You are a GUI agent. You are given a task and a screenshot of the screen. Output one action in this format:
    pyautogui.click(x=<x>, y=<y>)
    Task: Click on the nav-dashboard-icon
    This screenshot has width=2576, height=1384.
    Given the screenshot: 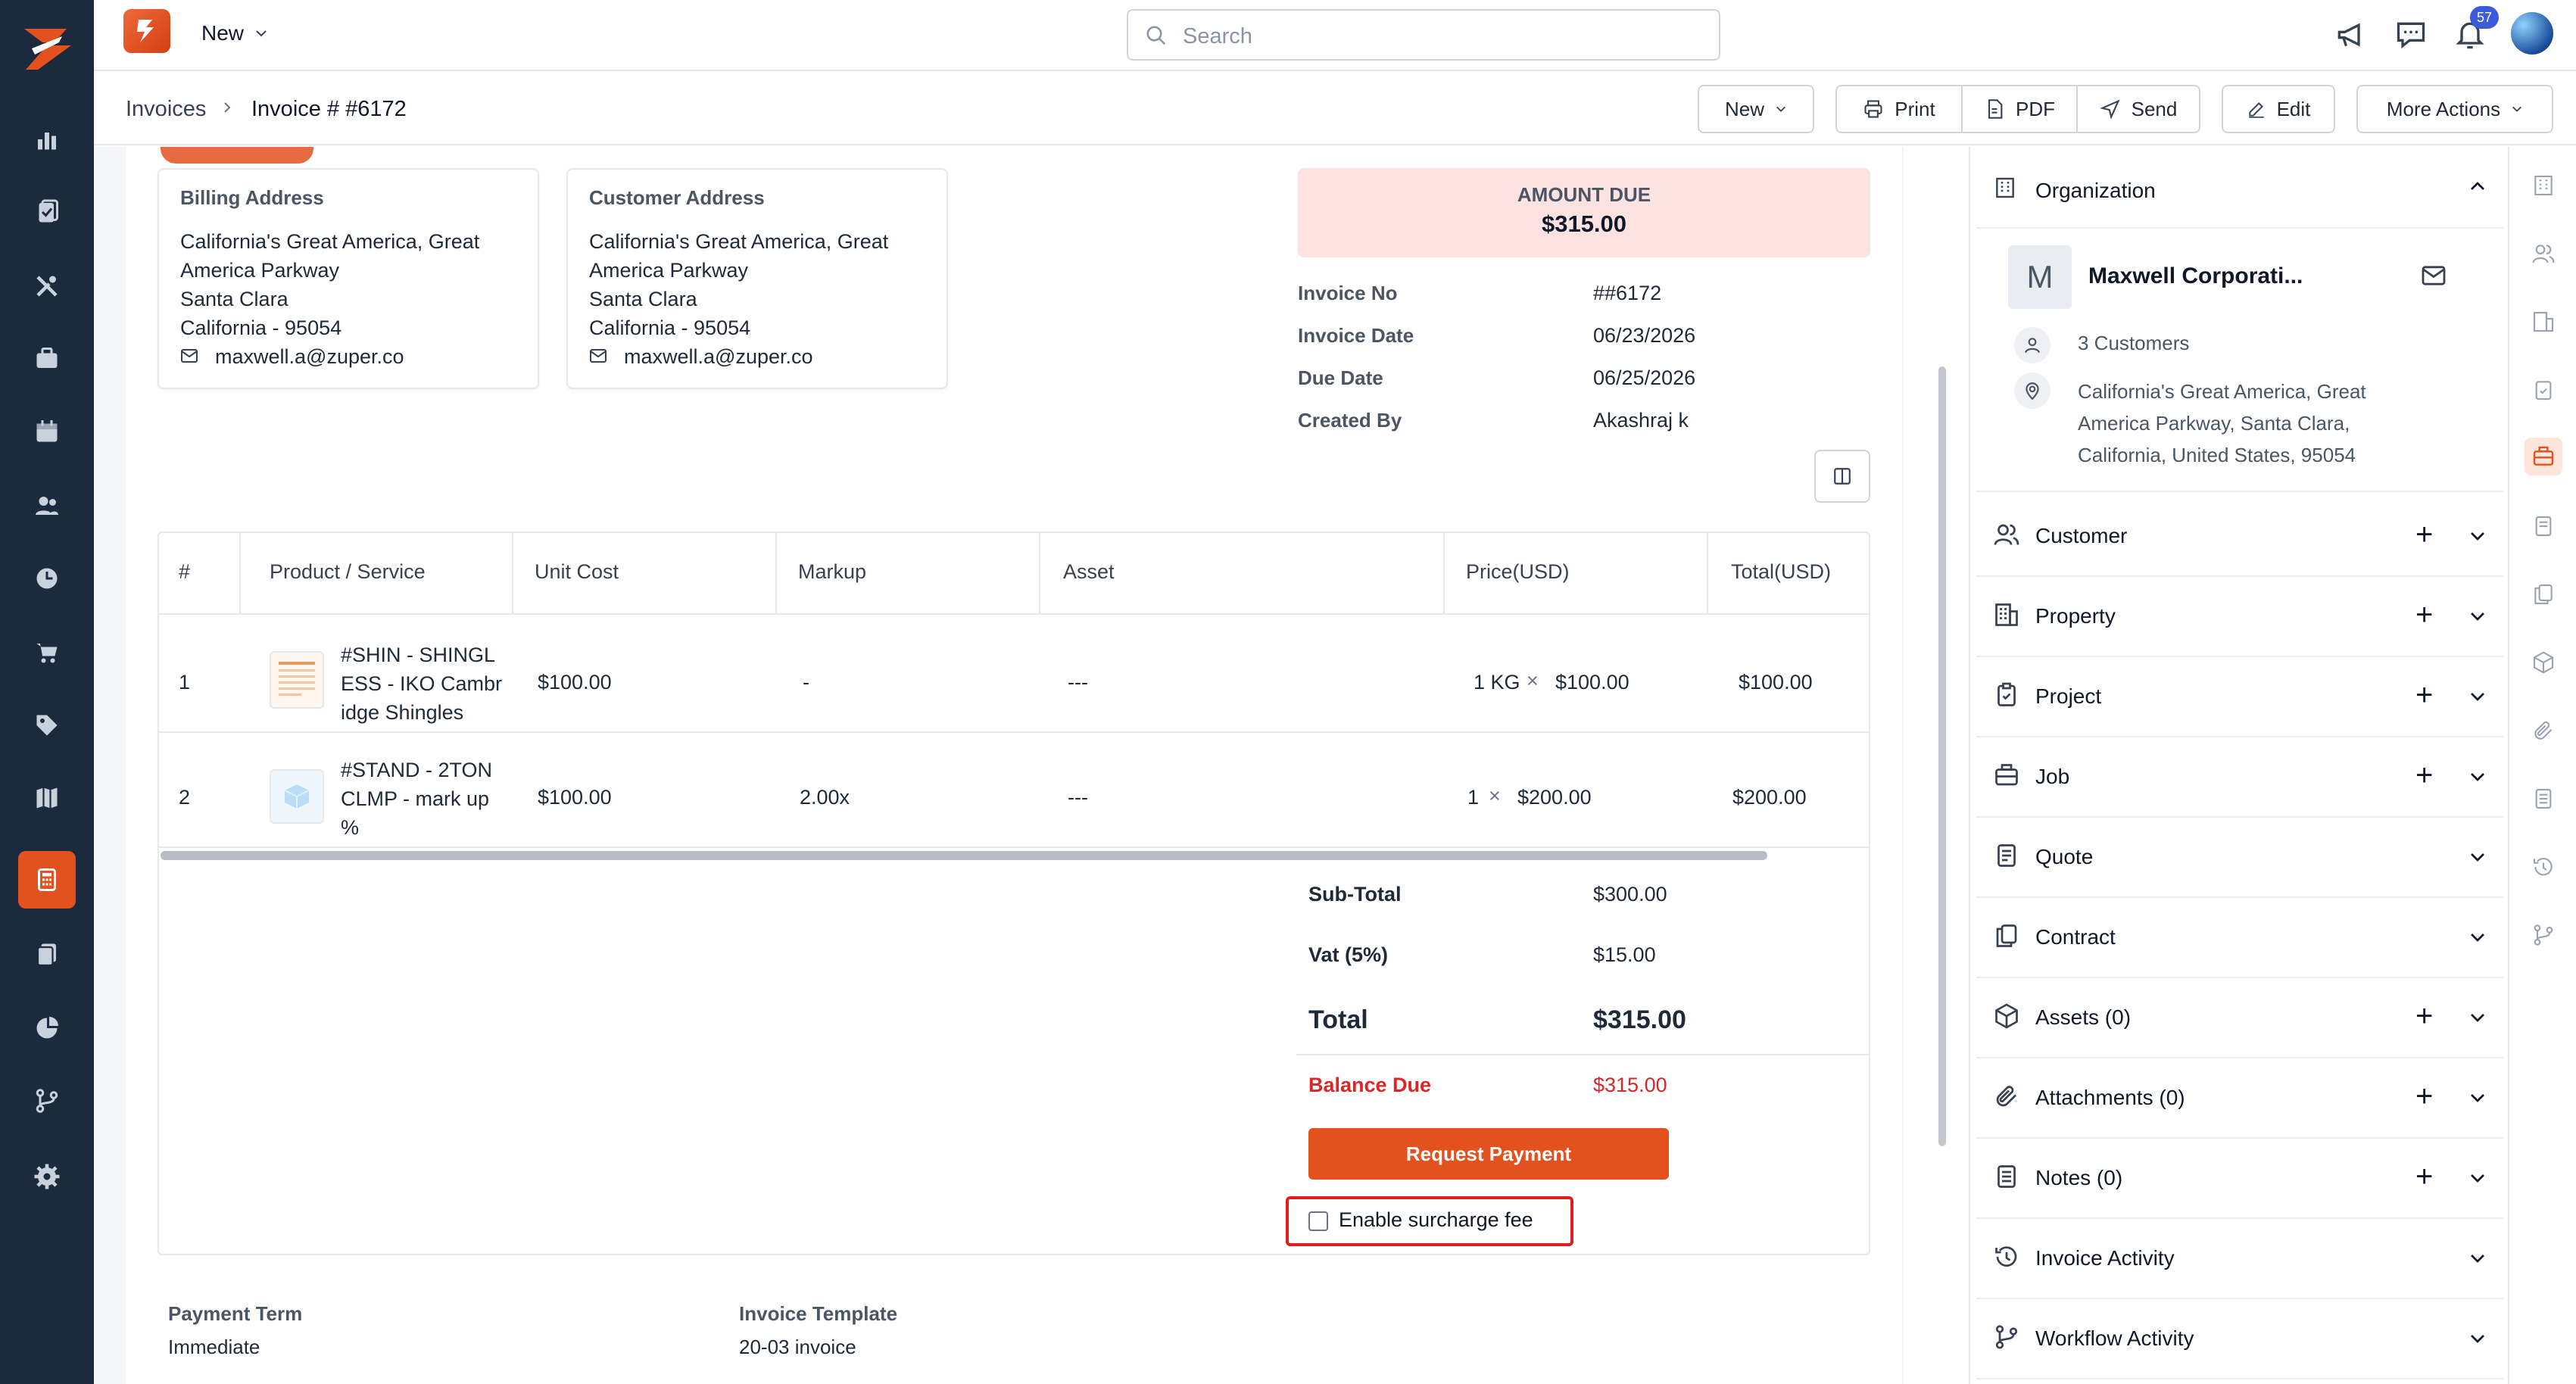 What is the action you would take?
    pyautogui.click(x=47, y=139)
    